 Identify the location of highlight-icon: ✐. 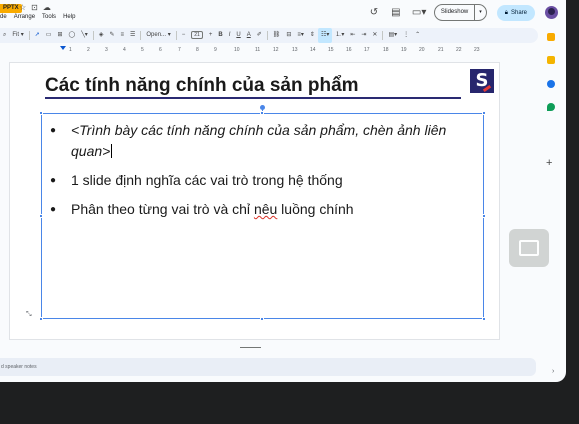
(259, 35).